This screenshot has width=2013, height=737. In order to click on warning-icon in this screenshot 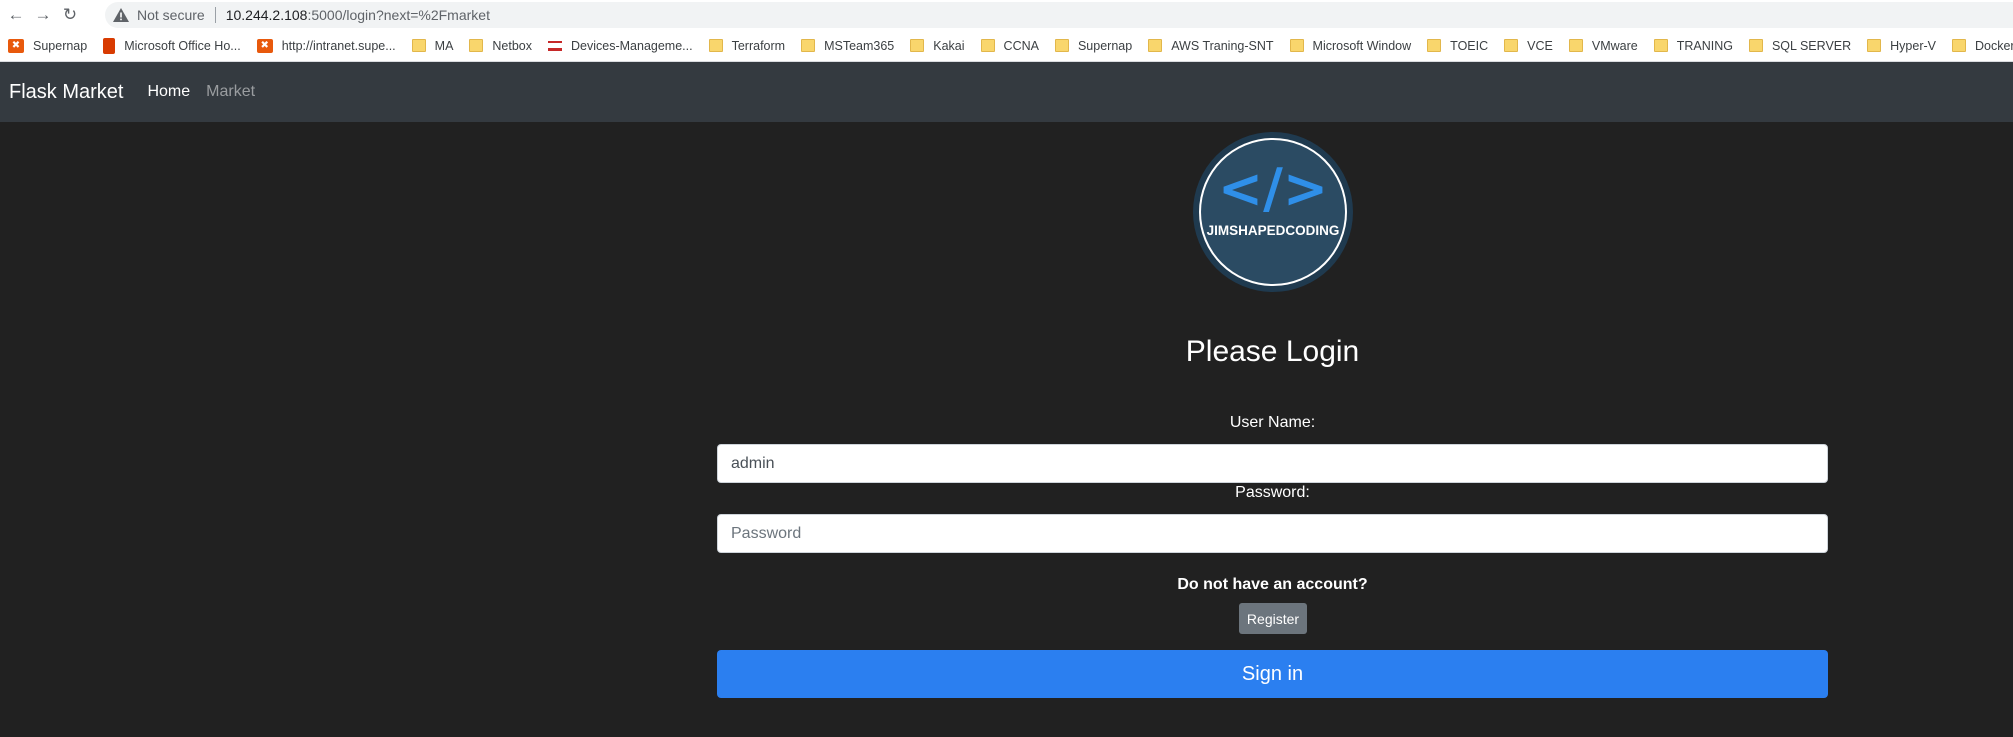, I will do `click(121, 15)`.